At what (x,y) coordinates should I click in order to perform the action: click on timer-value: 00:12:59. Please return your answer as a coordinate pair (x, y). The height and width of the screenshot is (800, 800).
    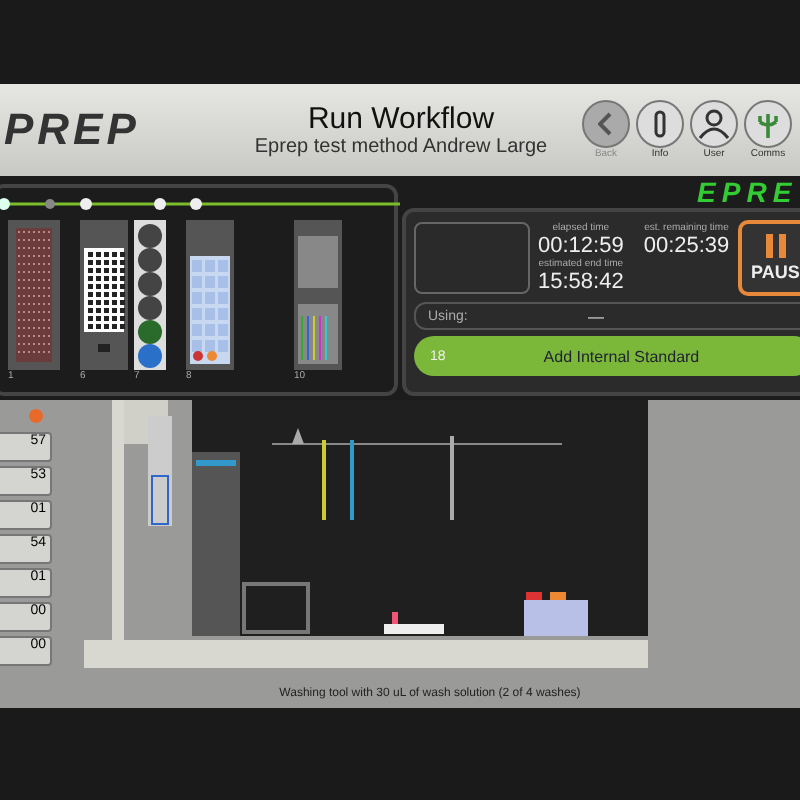
    Looking at the image, I should click on (581, 246).